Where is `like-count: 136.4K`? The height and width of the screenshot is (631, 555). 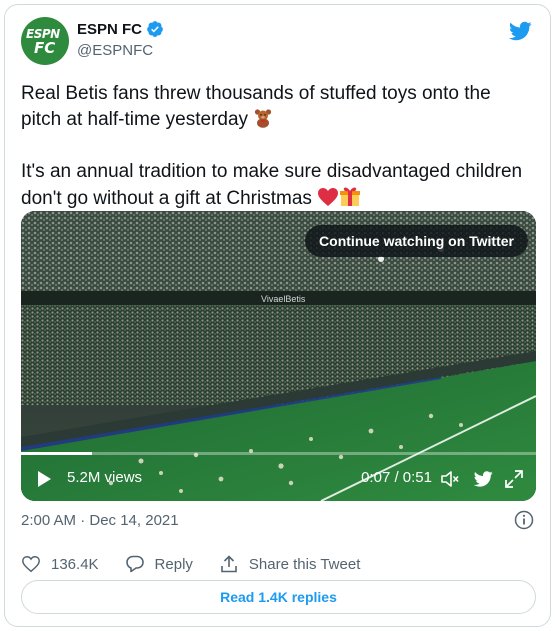 like-count: 136.4K is located at coordinates (75, 564).